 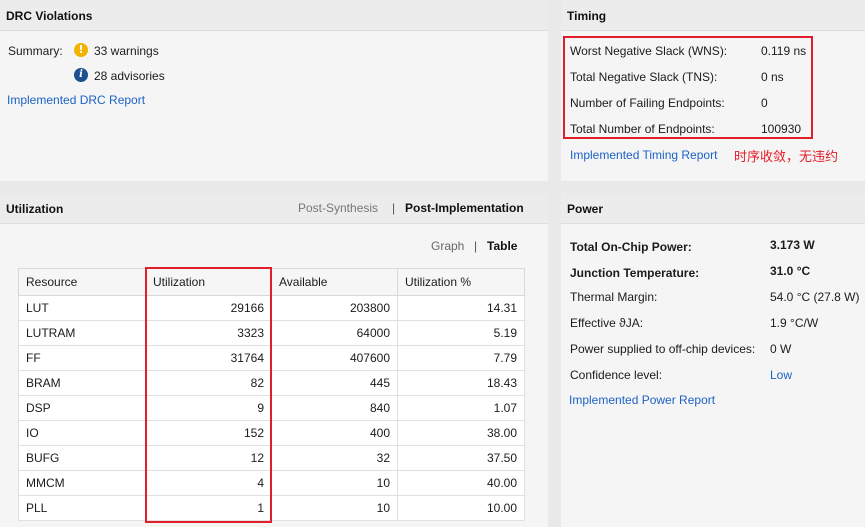 What do you see at coordinates (713, 208) in the screenshot?
I see `power-panel-header: Power` at bounding box center [713, 208].